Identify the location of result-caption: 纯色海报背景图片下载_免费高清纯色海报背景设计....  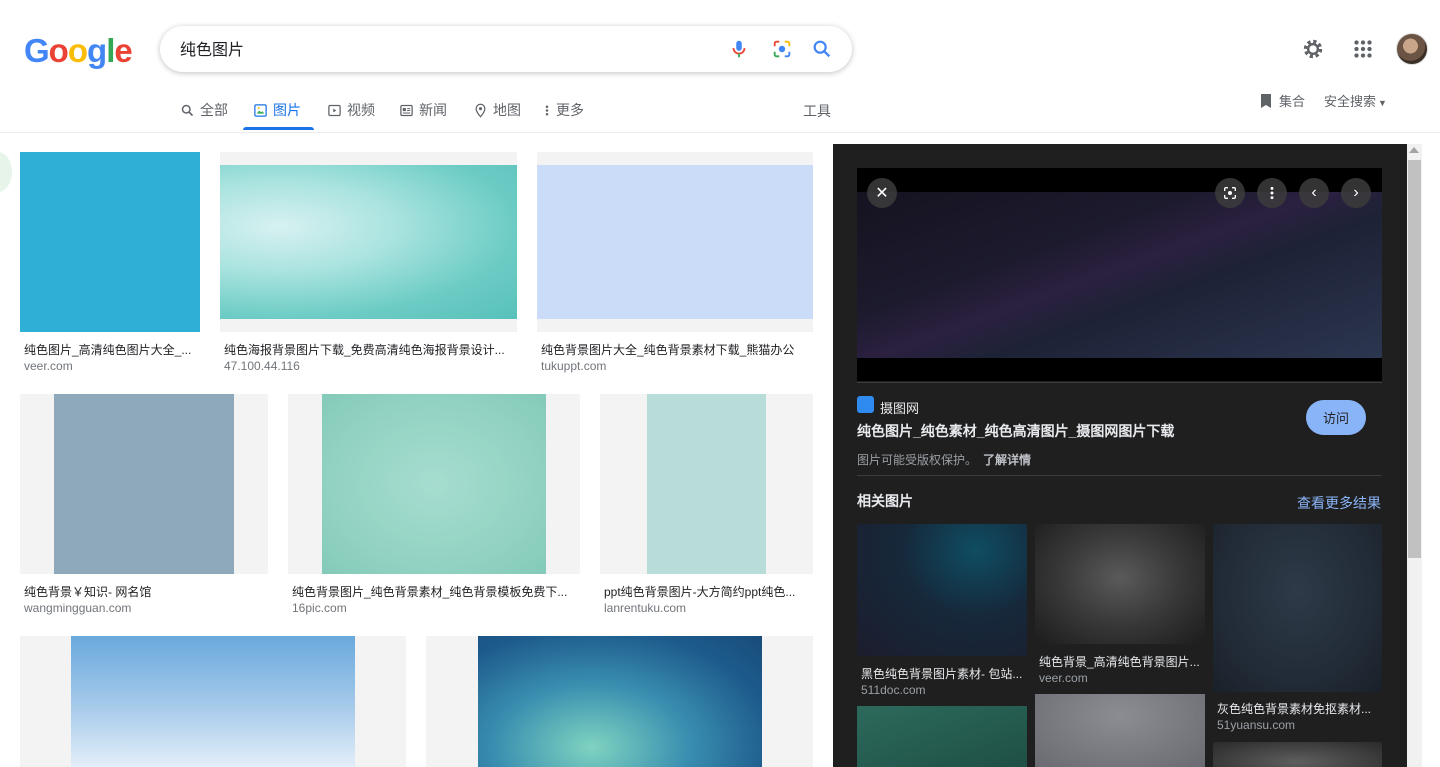
(368, 349).